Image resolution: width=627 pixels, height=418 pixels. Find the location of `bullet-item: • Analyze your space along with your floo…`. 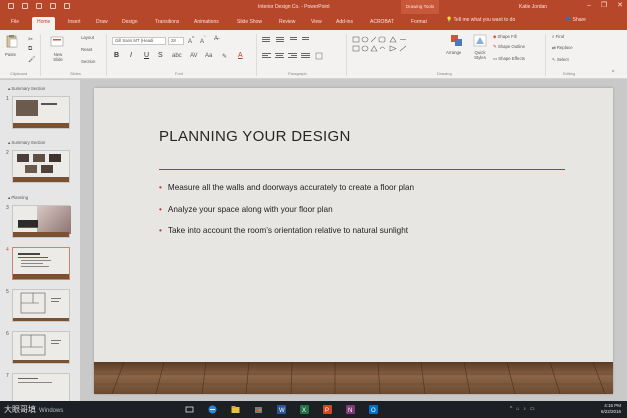

bullet-item: • Analyze your space along with your floo… is located at coordinates (246, 209).